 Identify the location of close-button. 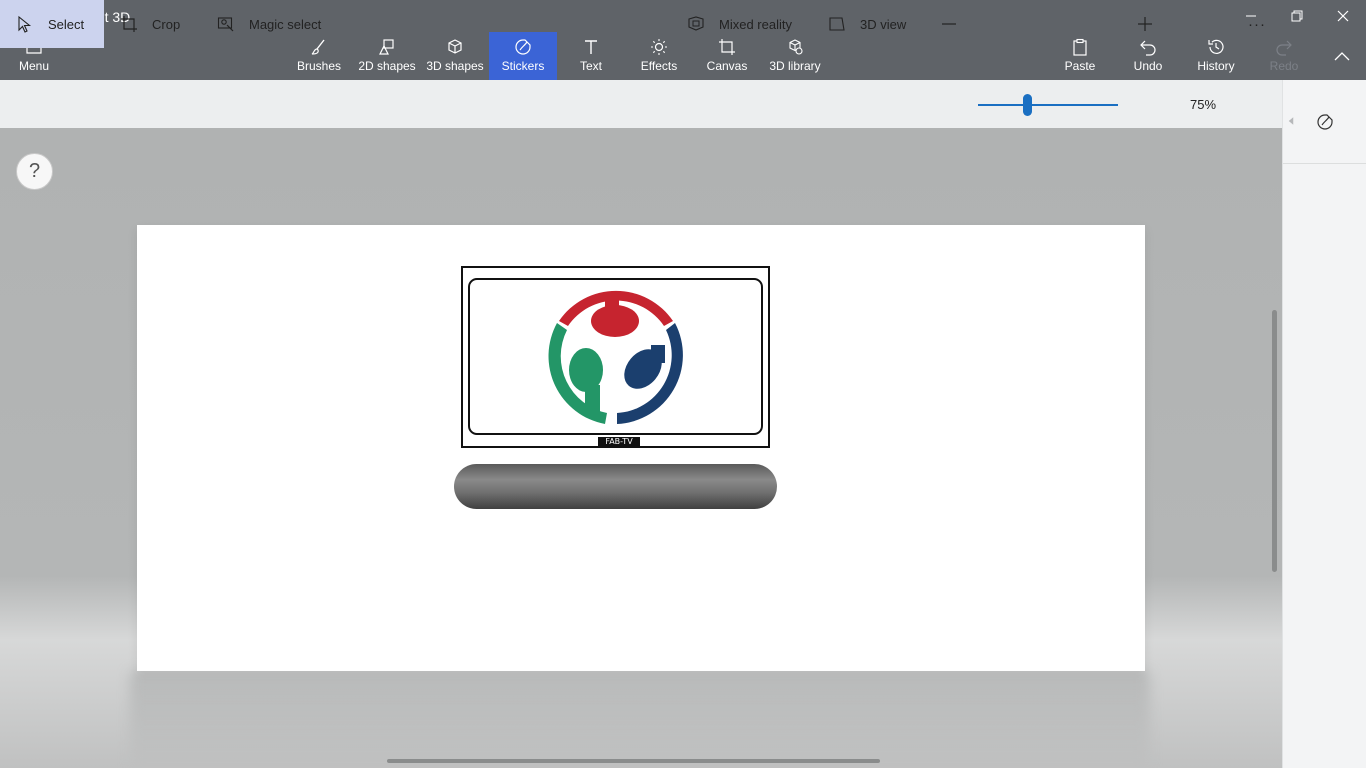
(1343, 16).